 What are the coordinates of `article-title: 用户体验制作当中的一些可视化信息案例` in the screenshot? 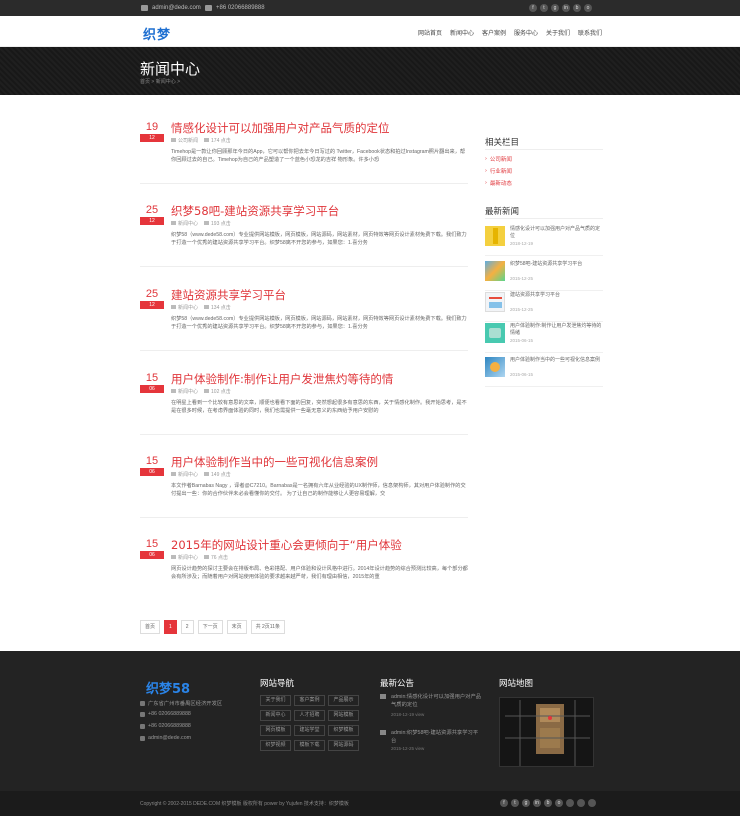 It's located at (274, 462).